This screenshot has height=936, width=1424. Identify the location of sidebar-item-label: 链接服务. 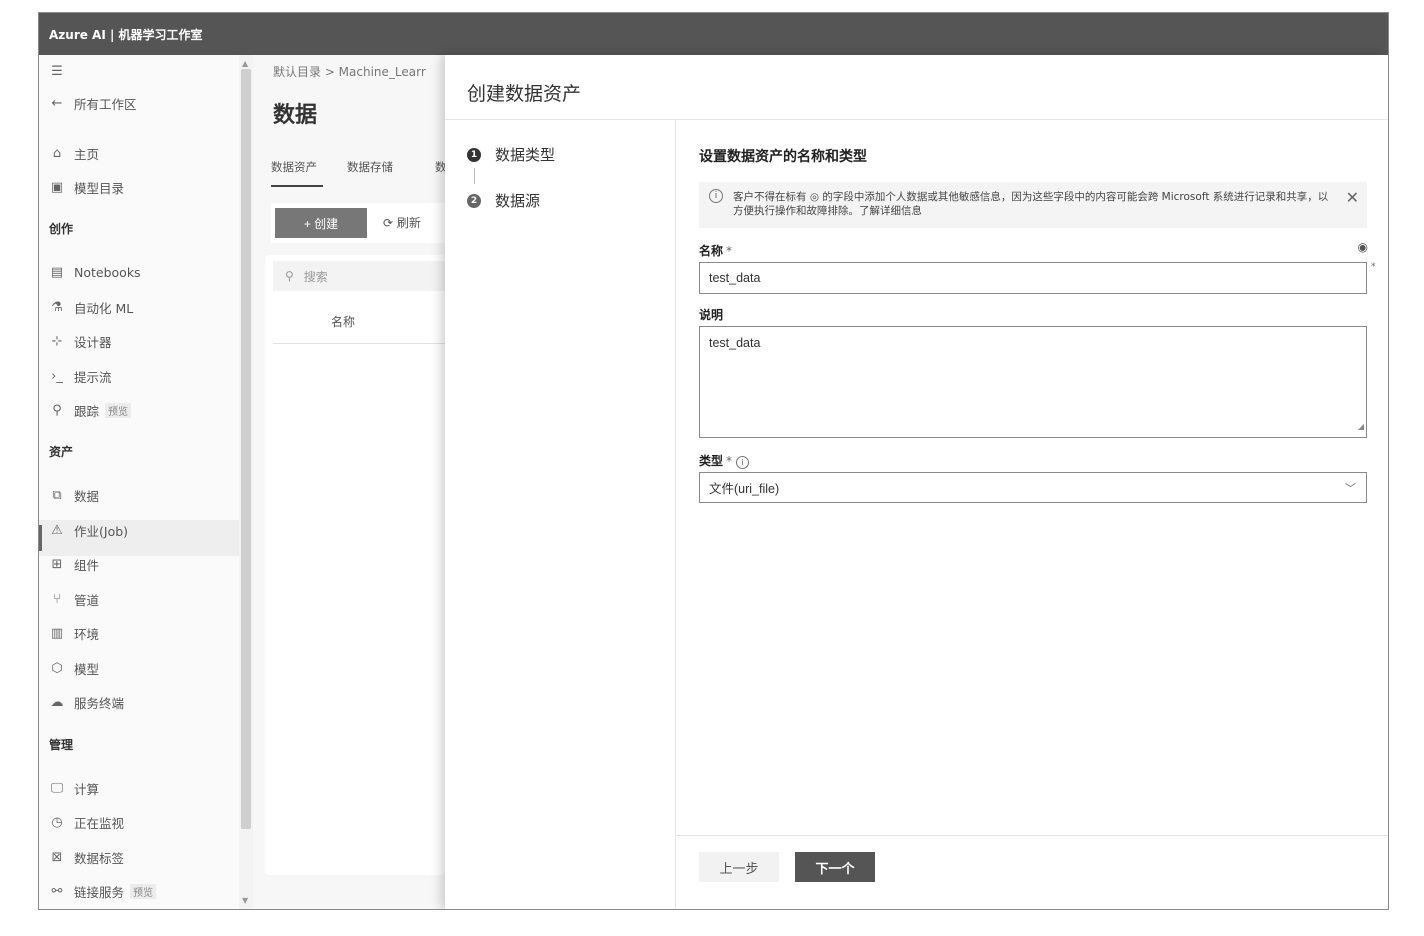
(99, 892).